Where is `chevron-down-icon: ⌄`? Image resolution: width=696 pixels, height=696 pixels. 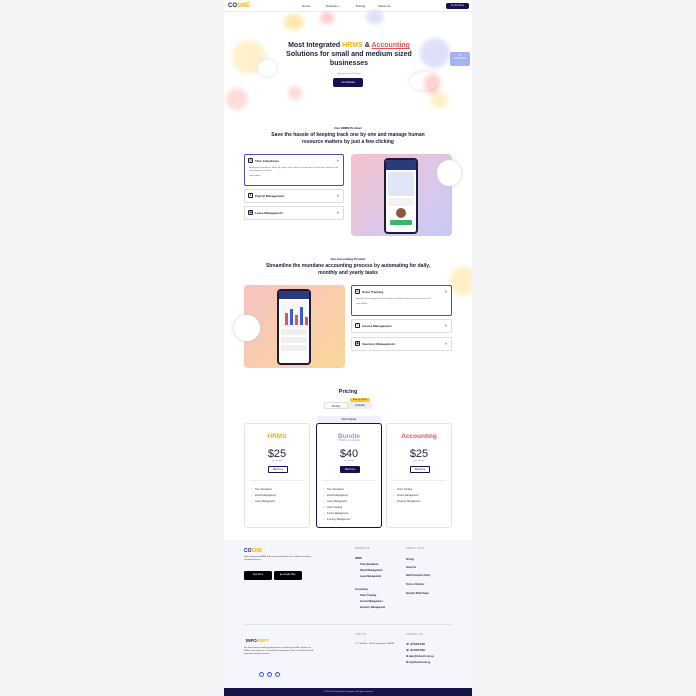 chevron-down-icon: ⌄ is located at coordinates (340, 6).